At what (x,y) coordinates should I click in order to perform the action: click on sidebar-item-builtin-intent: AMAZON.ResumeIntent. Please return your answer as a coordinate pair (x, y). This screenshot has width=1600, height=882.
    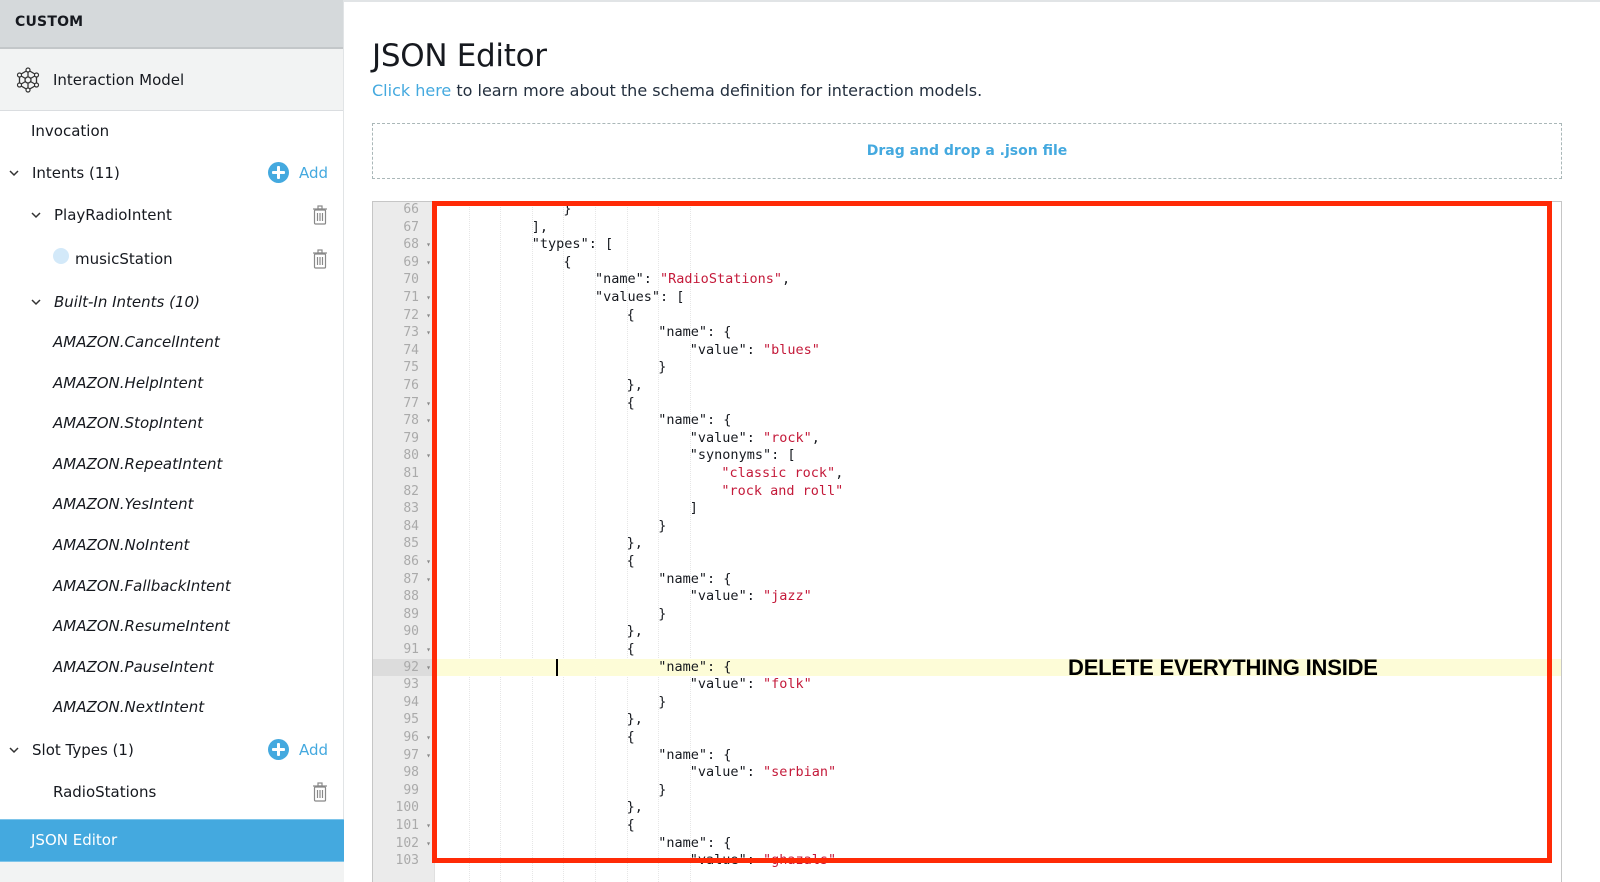
    Looking at the image, I should click on (172, 626).